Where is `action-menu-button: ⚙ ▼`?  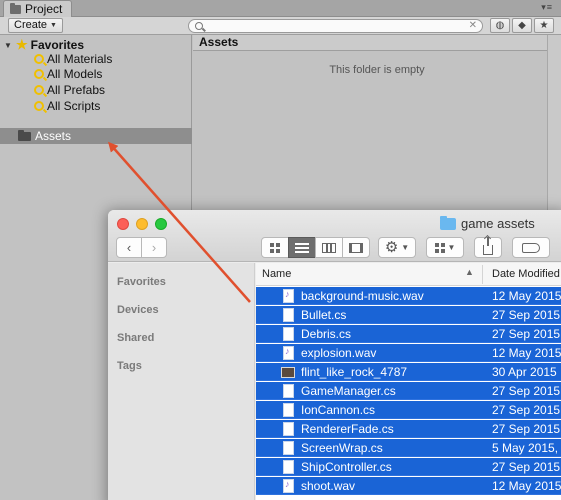
action-menu-button: ⚙ ▼ is located at coordinates (397, 247).